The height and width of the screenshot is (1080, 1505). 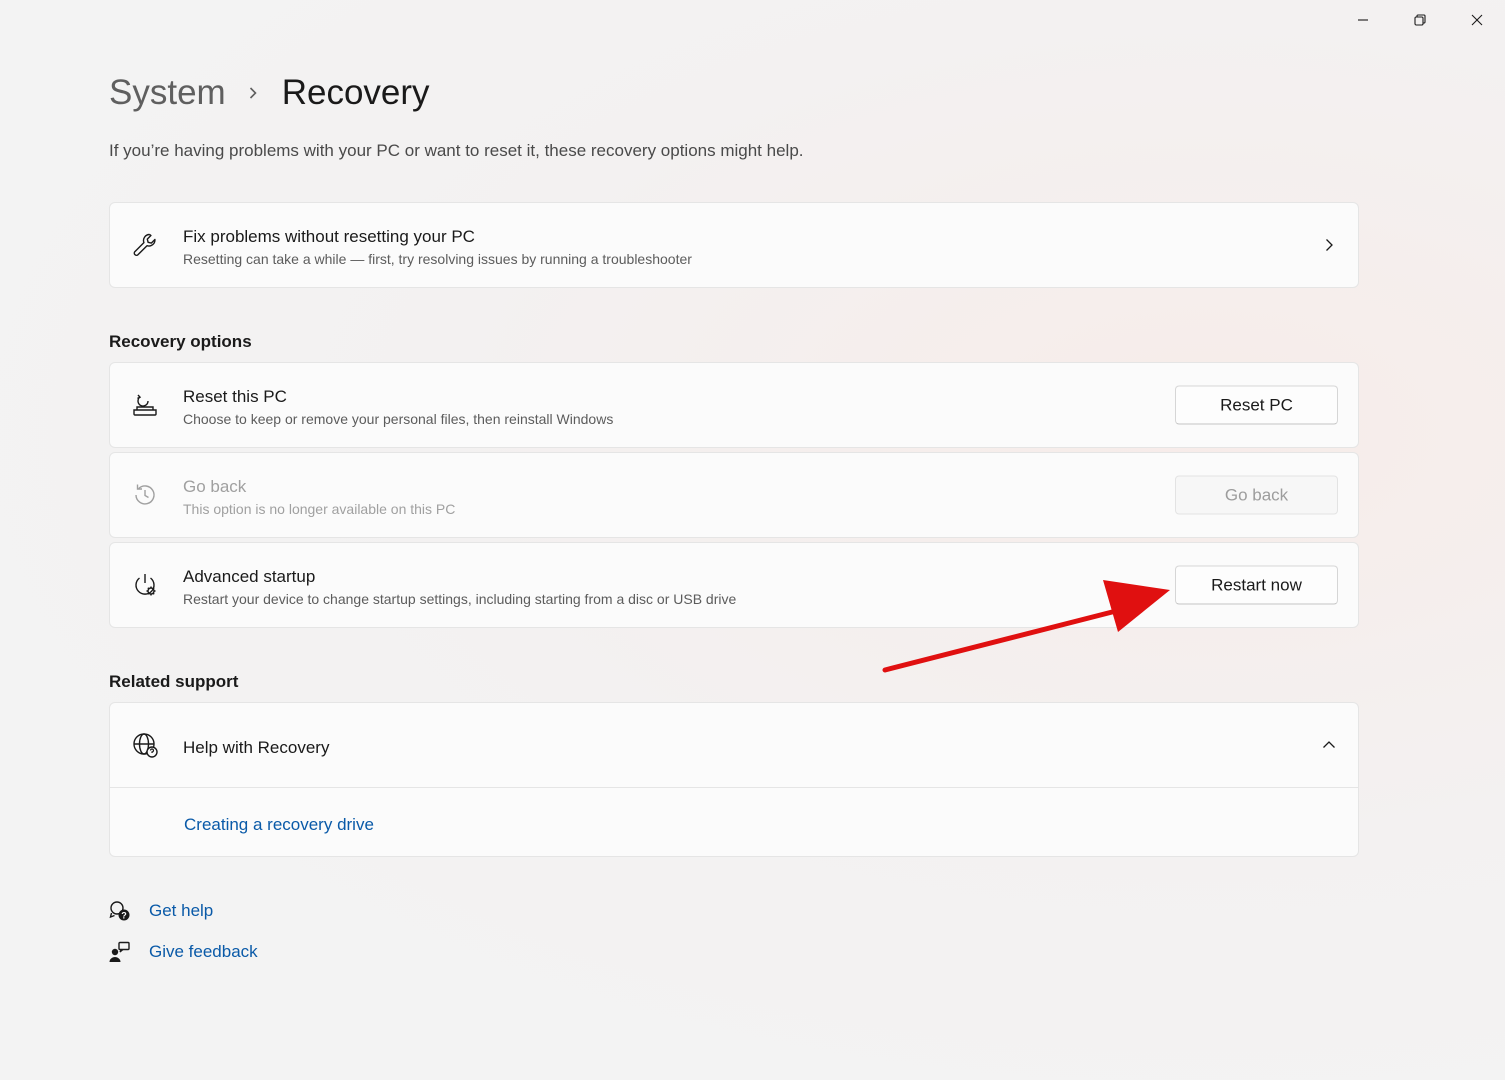 I want to click on reset-pc-icon, so click(x=145, y=405).